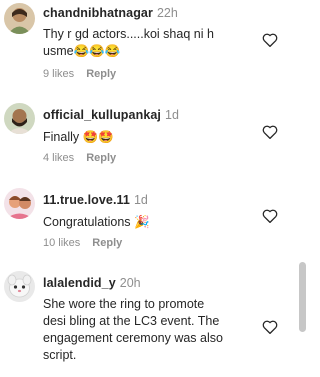 The image size is (320, 377). What do you see at coordinates (167, 13) in the screenshot?
I see `comment-time: 22h` at bounding box center [167, 13].